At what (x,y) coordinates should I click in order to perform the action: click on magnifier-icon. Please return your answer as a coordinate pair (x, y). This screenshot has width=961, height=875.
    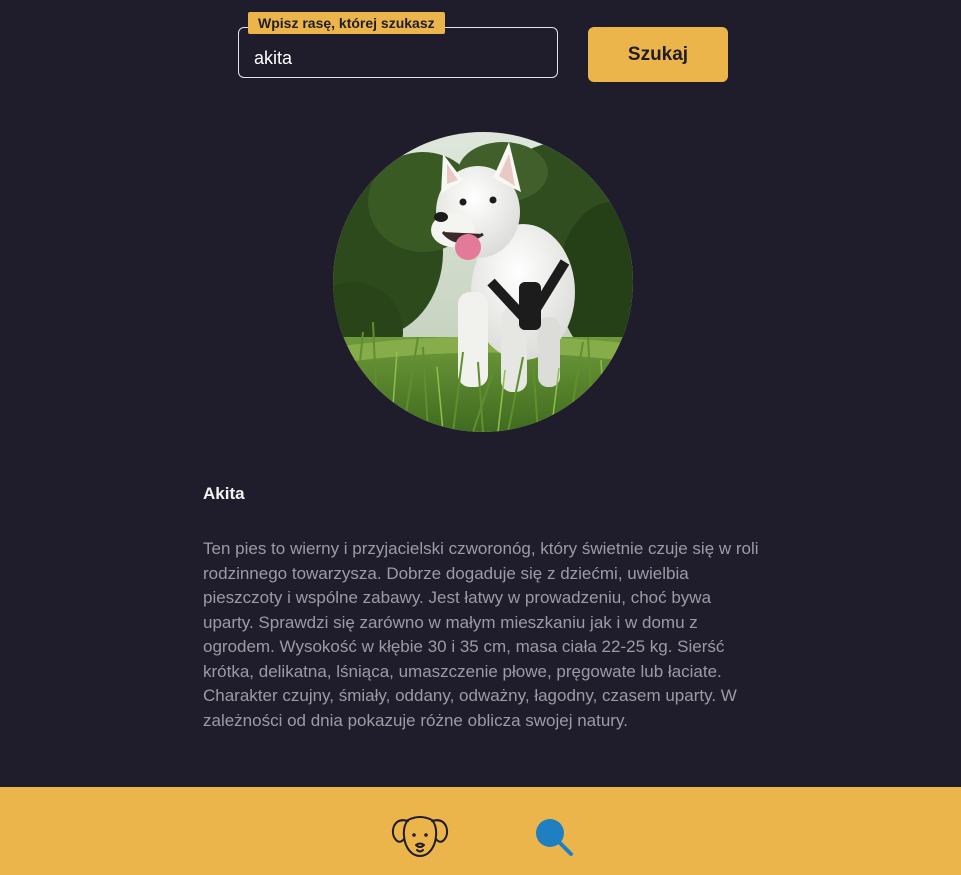
    Looking at the image, I should click on (554, 837).